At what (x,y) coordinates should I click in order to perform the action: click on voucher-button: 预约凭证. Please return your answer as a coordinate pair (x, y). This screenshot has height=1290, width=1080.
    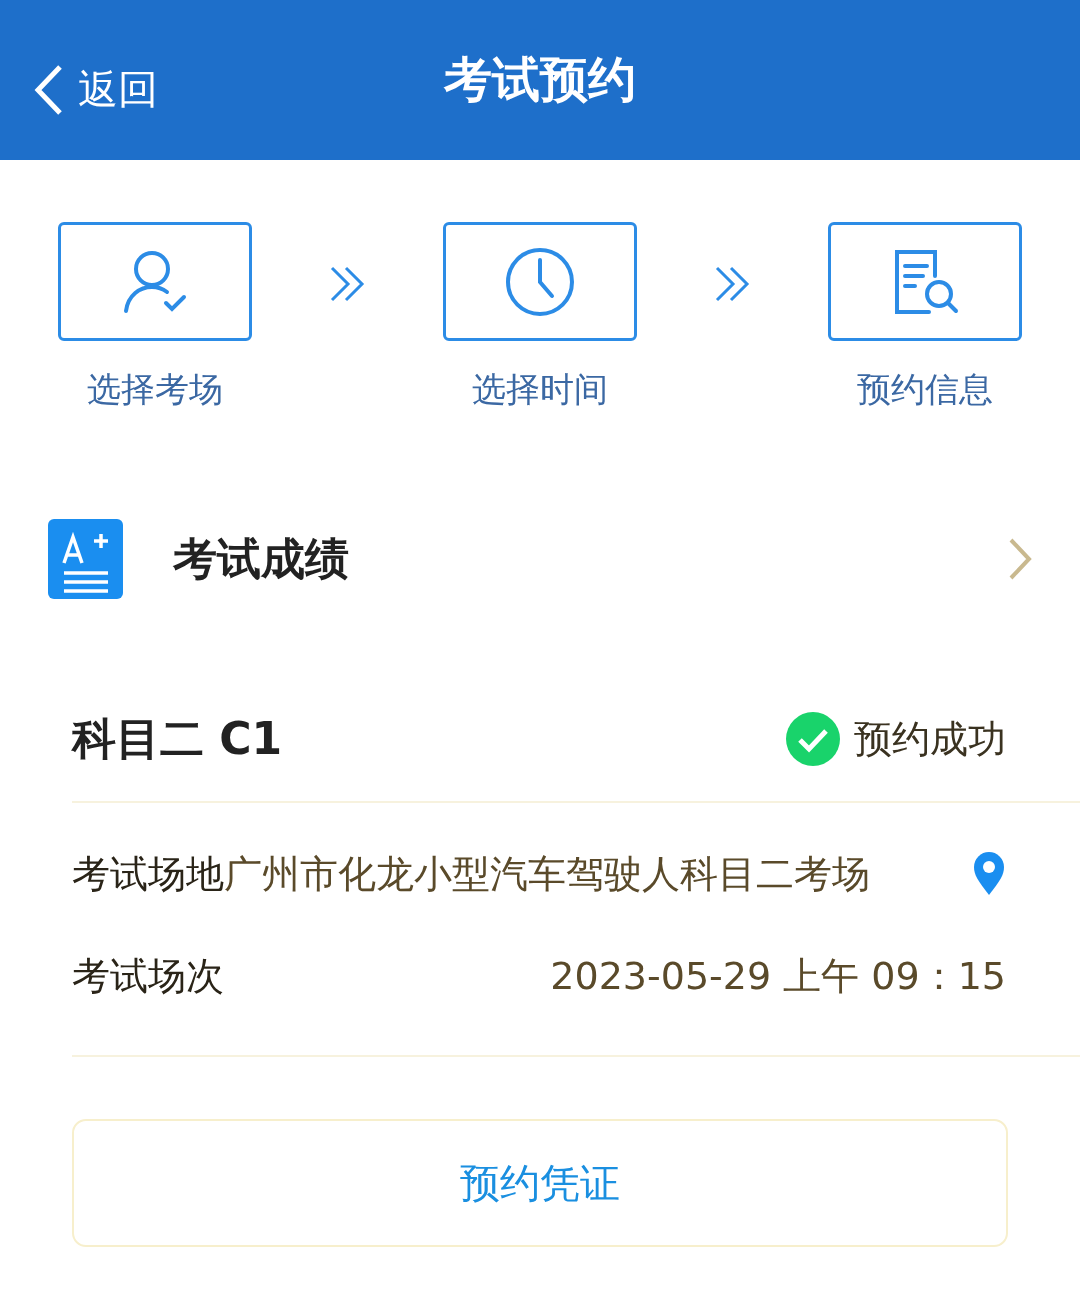
    Looking at the image, I should click on (540, 1183).